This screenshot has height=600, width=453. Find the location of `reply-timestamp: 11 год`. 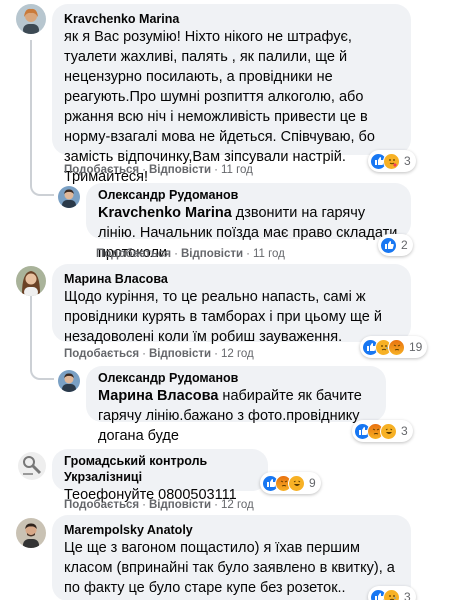

reply-timestamp: 11 год is located at coordinates (269, 254).